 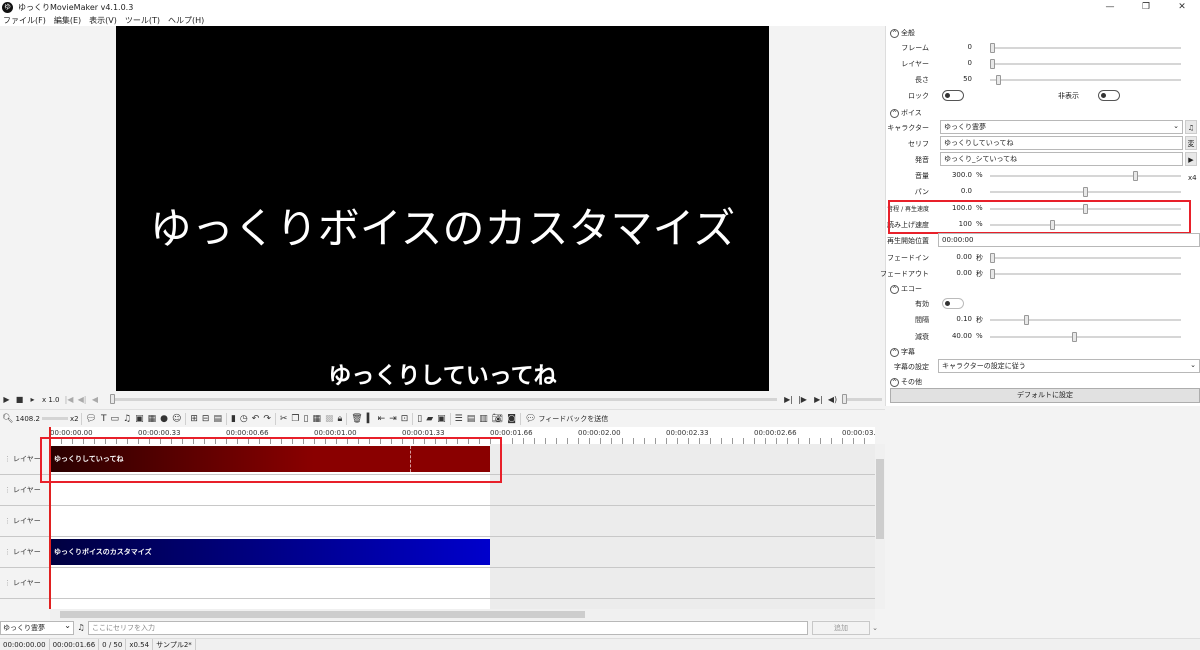 What do you see at coordinates (112, 399) in the screenshot?
I see `seek-thumb` at bounding box center [112, 399].